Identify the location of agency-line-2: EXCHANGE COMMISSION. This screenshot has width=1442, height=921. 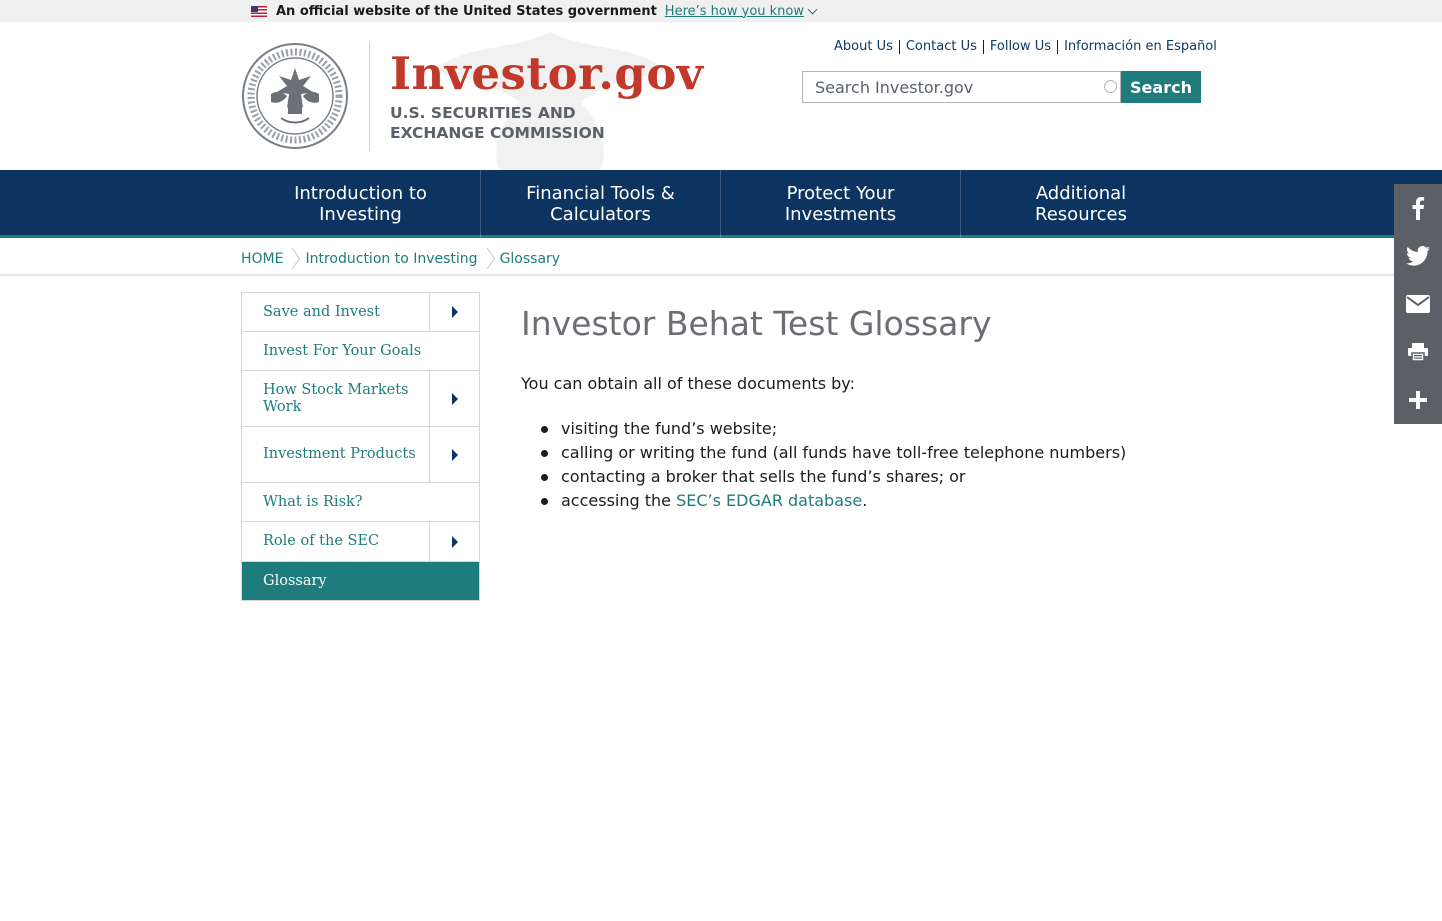
(497, 133).